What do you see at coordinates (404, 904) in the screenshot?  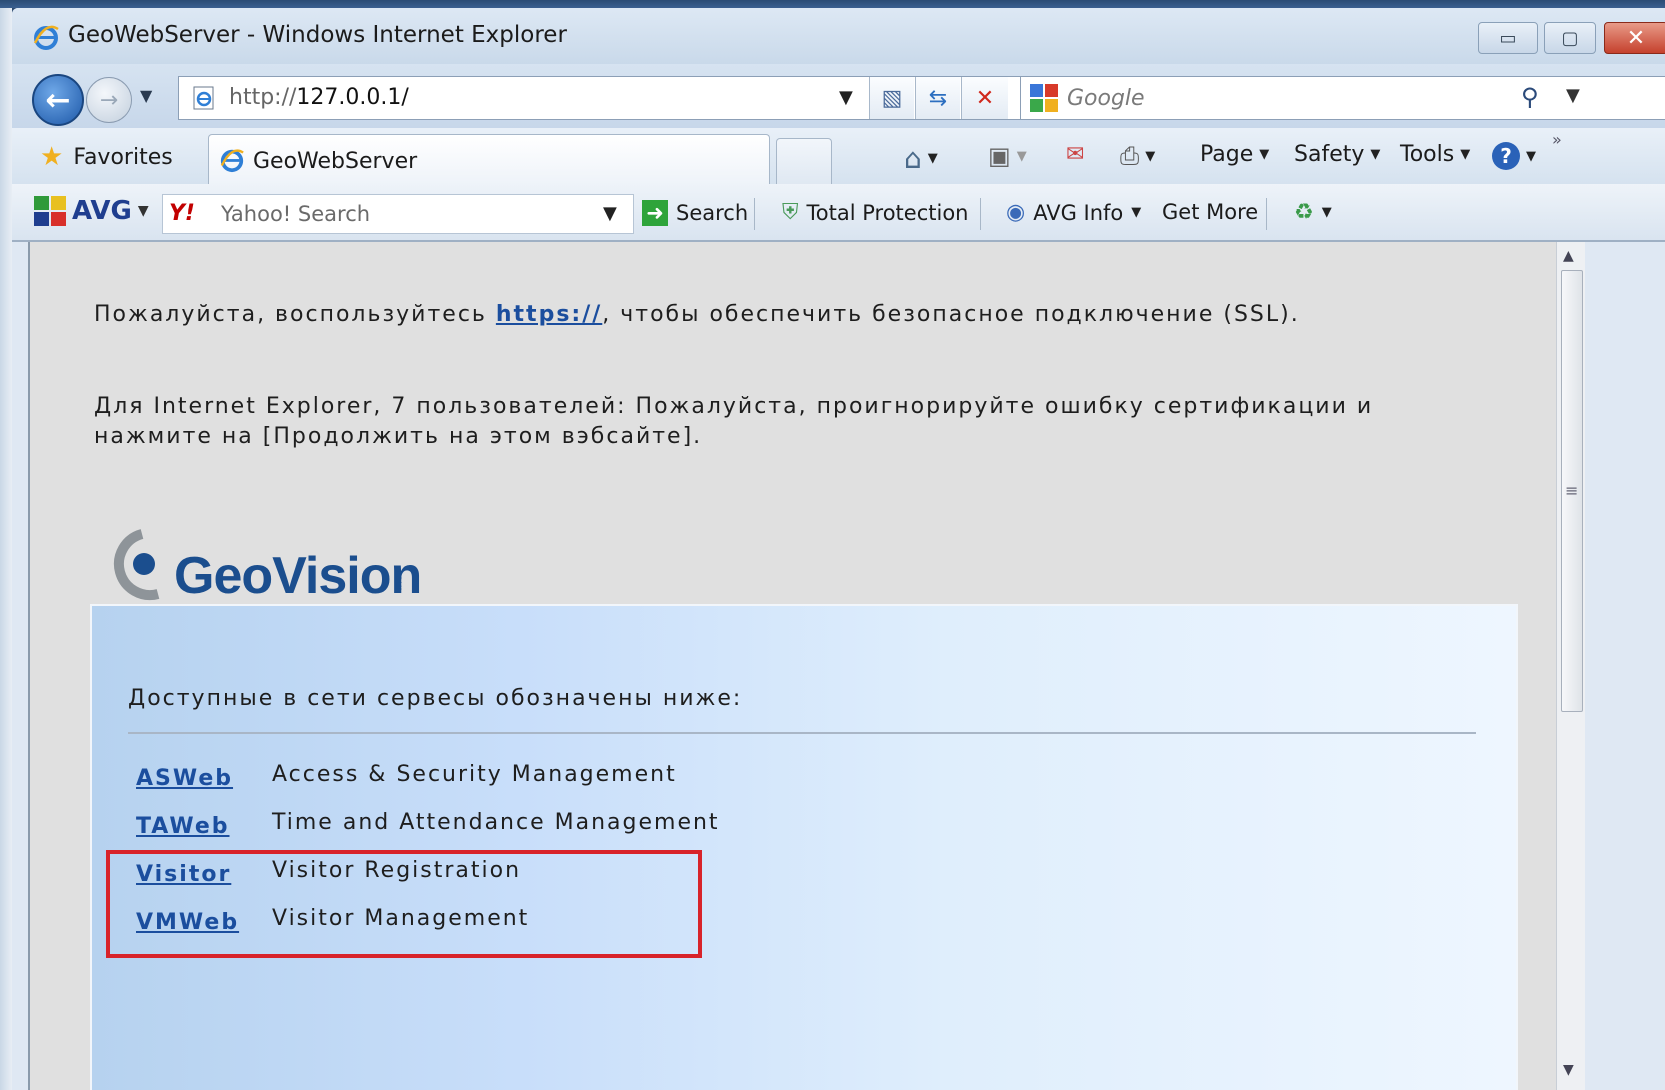 I see `highlight-annotation-box` at bounding box center [404, 904].